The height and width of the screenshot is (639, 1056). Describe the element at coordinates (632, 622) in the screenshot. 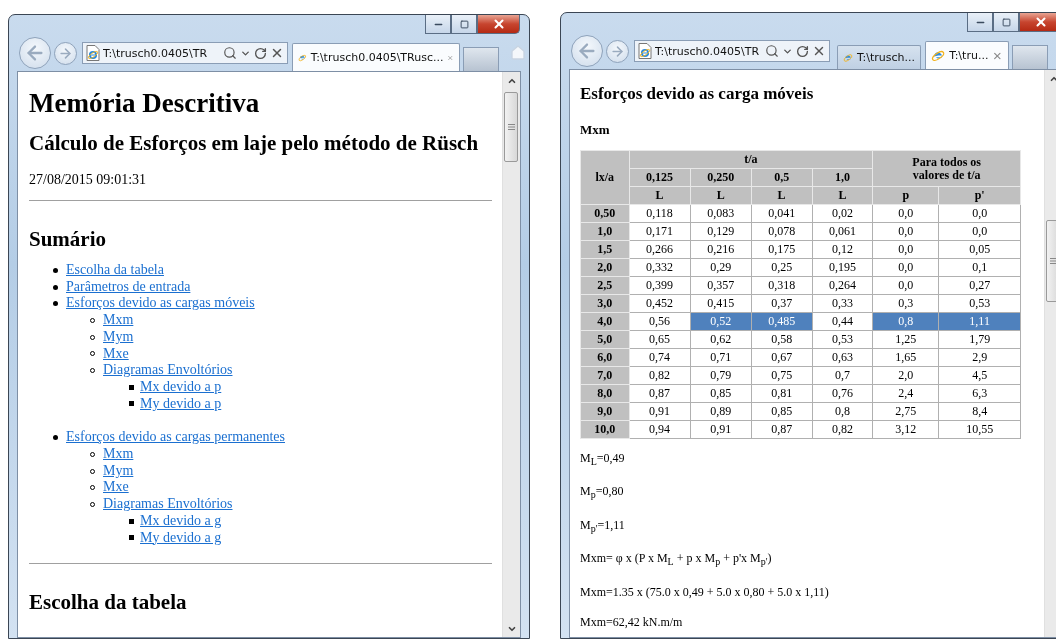

I see `formula: Mxm=62,42 kN.m/m` at that location.